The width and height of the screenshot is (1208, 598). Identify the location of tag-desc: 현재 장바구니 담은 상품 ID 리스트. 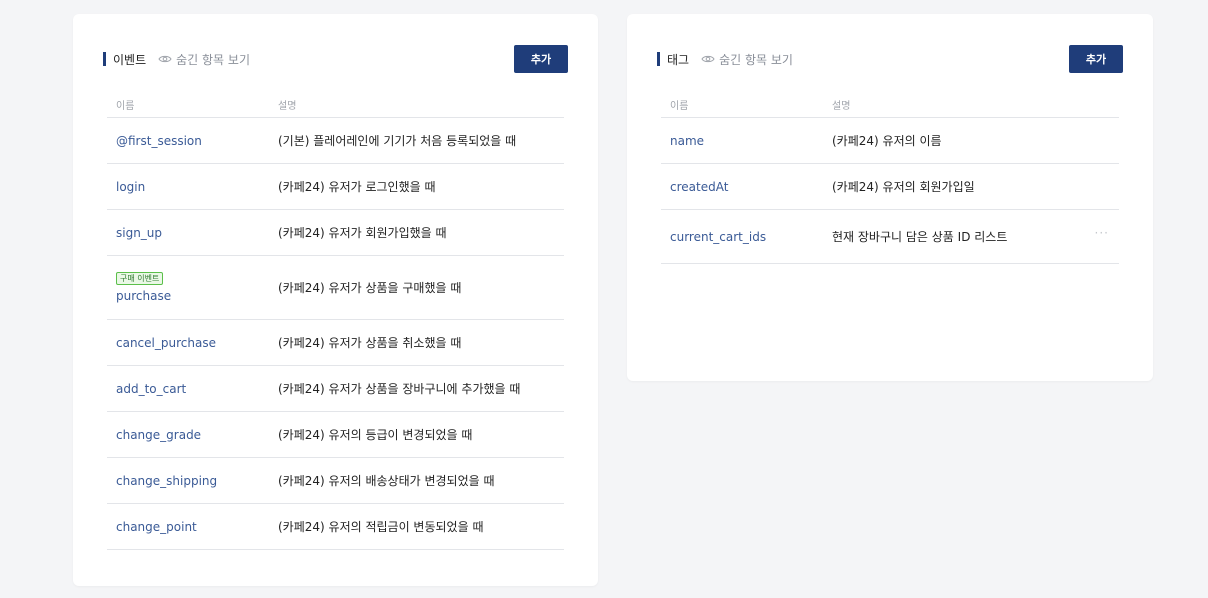
(920, 237).